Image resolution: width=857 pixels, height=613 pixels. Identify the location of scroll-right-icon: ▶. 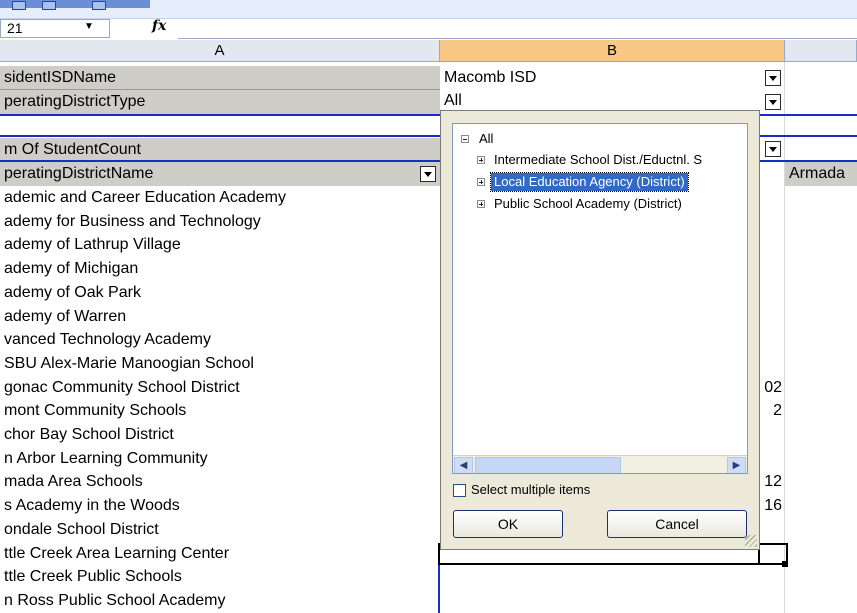
(736, 465).